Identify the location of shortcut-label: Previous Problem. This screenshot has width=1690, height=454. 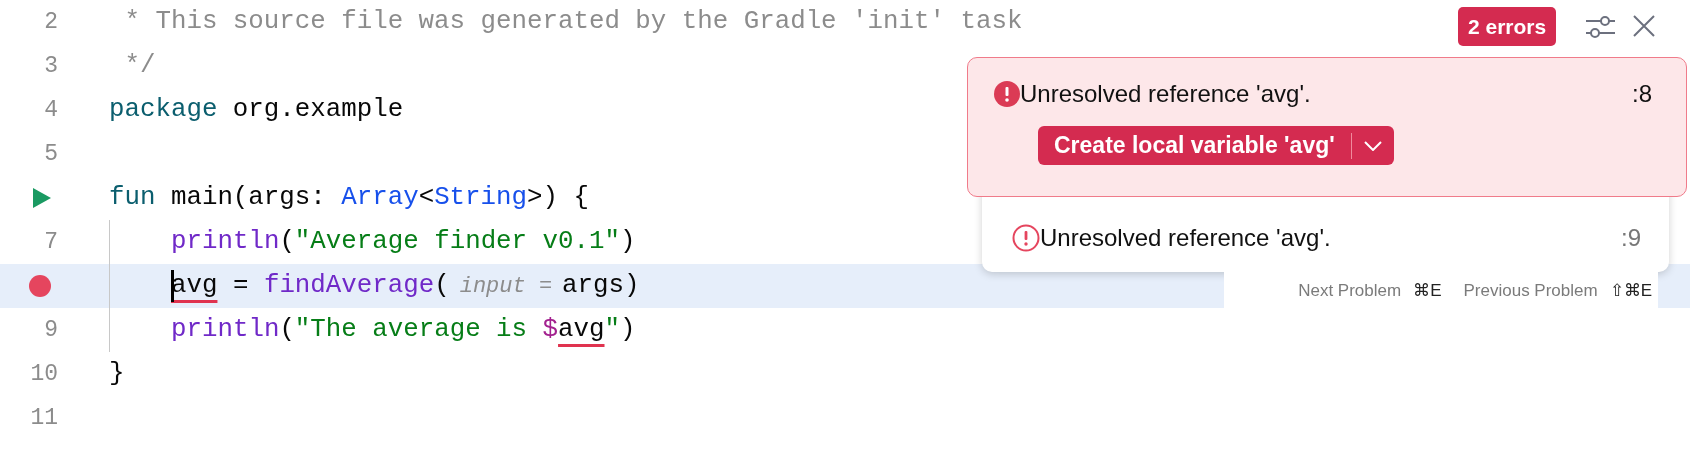
(1530, 291).